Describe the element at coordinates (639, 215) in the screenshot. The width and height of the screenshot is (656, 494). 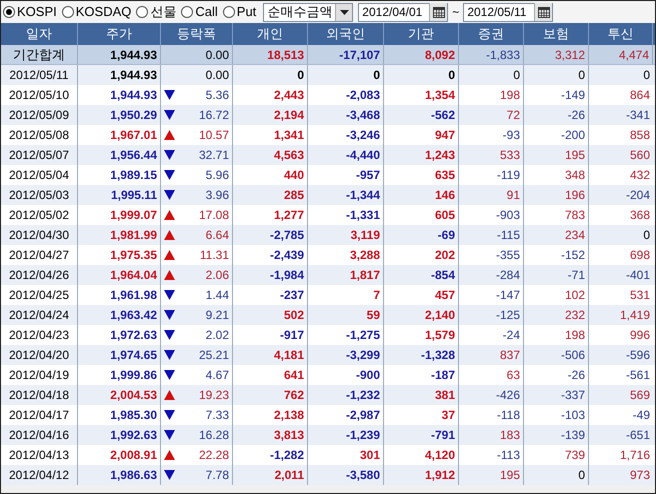
I see `value-cell-text: 368` at that location.